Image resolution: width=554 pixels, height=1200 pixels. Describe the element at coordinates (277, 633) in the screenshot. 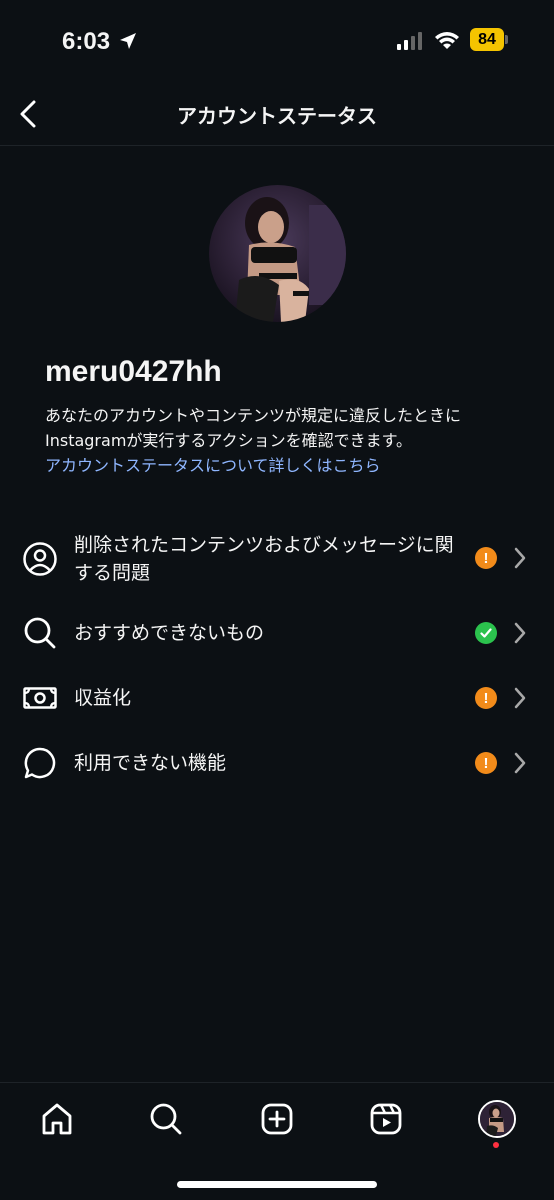

I see `status-row-not-recommended: おすすめできないもの` at that location.